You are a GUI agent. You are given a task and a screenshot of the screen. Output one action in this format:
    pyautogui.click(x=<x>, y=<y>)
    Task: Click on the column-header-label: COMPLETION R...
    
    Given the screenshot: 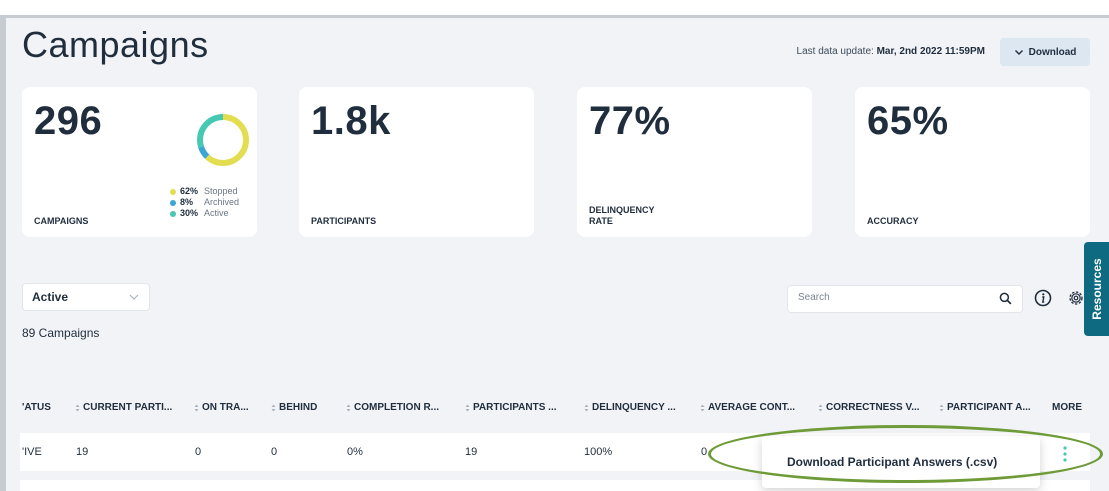 What is the action you would take?
    pyautogui.click(x=396, y=407)
    